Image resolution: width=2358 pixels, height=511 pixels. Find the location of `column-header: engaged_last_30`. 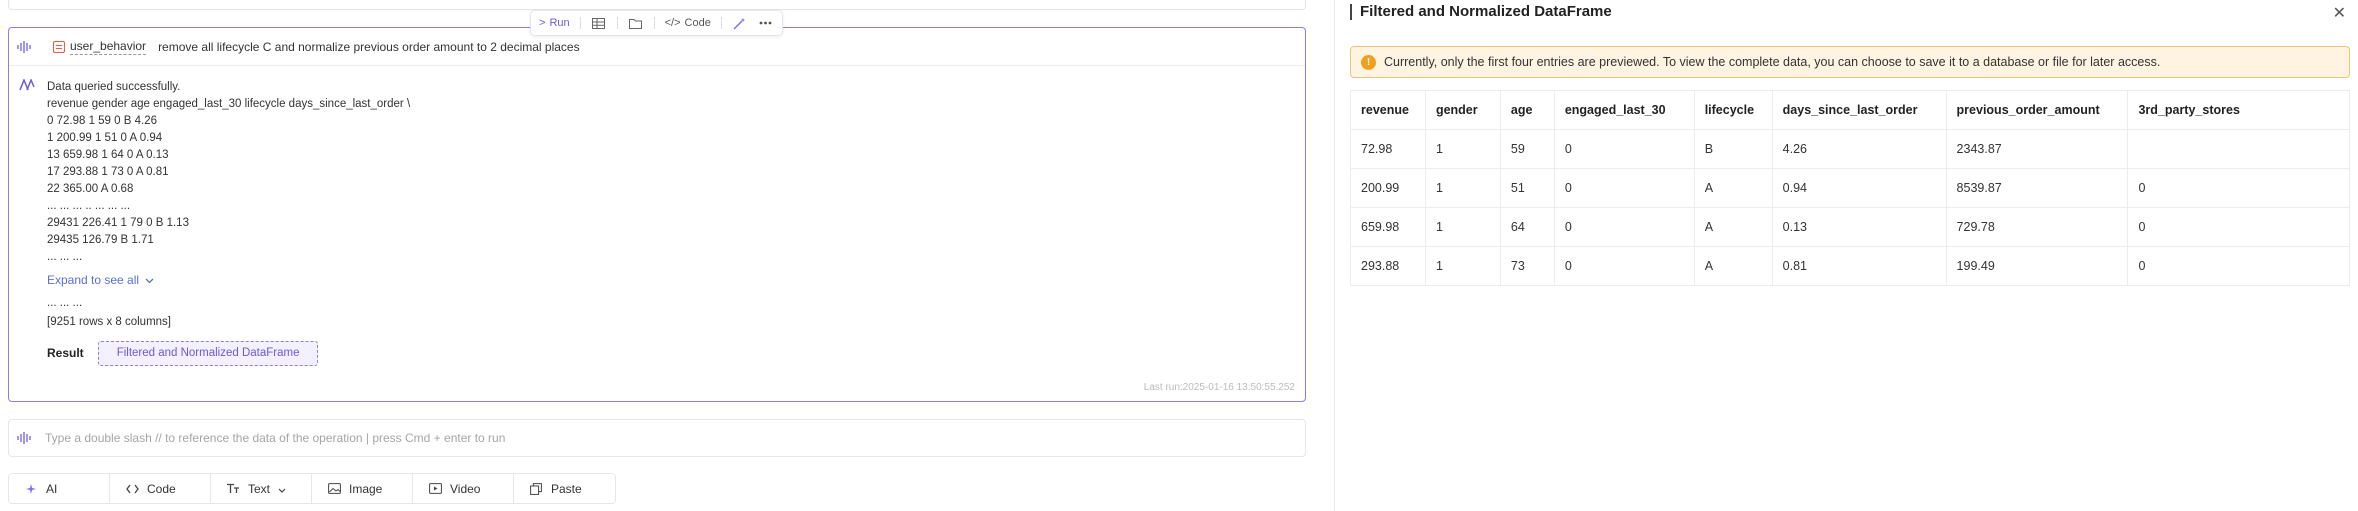

column-header: engaged_last_30 is located at coordinates (1624, 110).